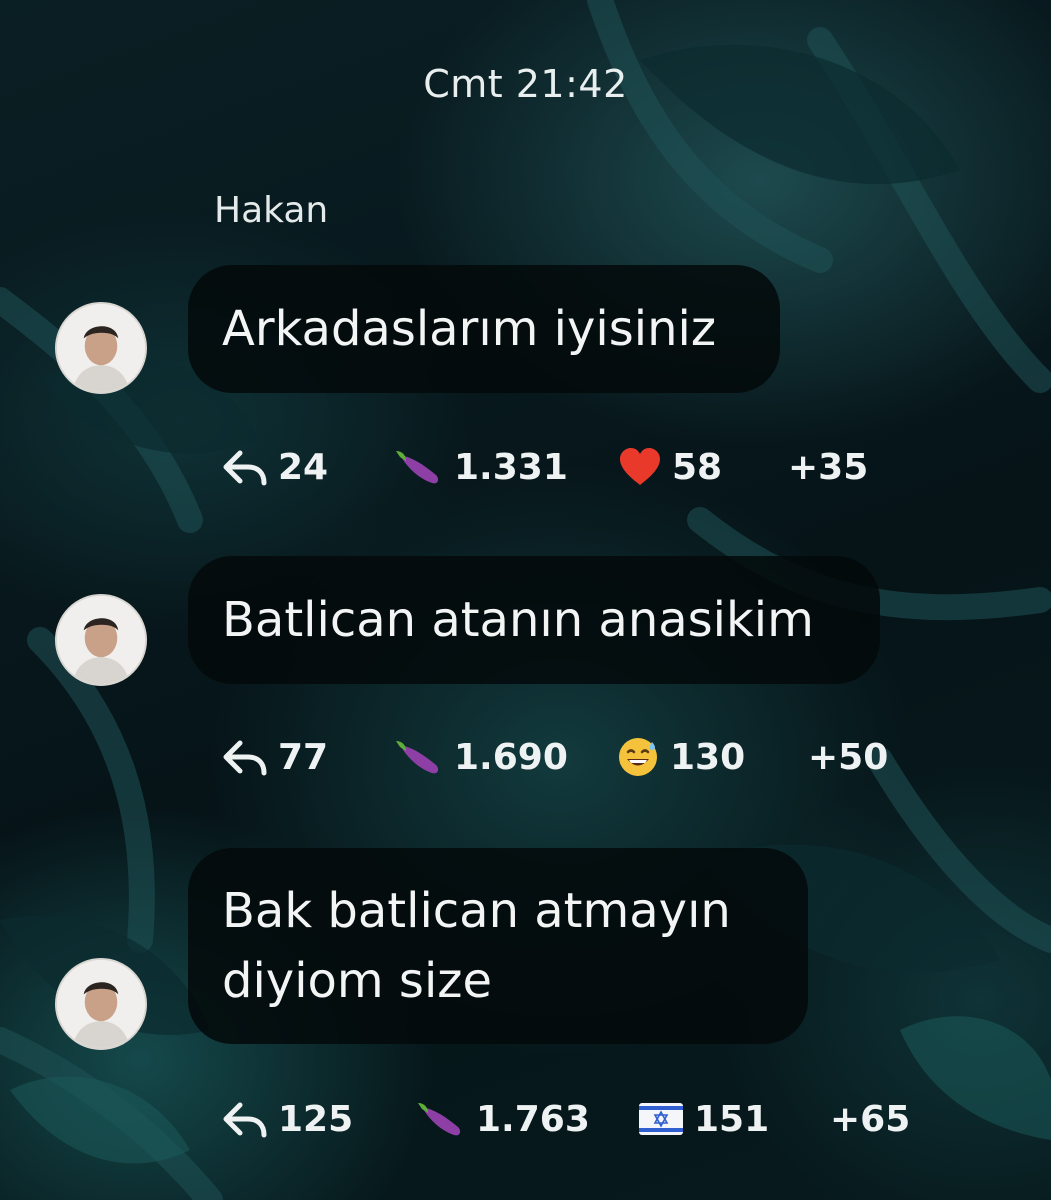 The image size is (1051, 1200). I want to click on message-bubble: Arkadaslarım iyisiniz, so click(484, 329).